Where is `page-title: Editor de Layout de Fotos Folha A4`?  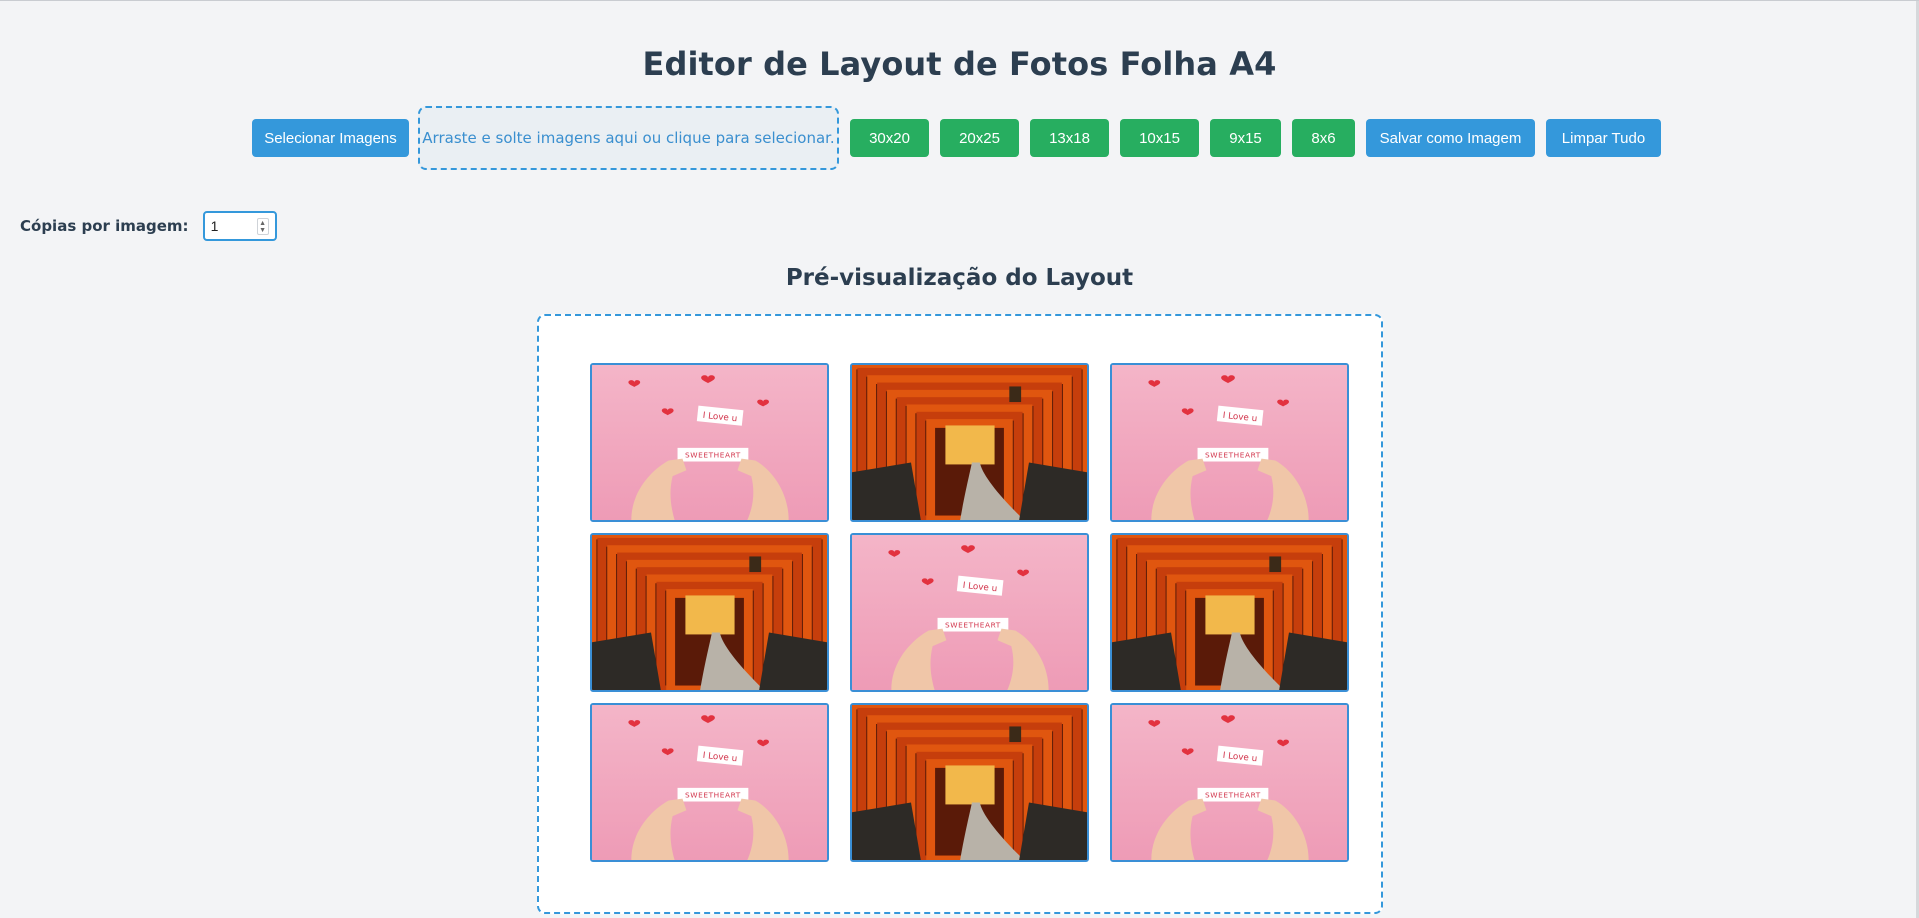
page-title: Editor de Layout de Fotos Folha A4 is located at coordinates (959, 64).